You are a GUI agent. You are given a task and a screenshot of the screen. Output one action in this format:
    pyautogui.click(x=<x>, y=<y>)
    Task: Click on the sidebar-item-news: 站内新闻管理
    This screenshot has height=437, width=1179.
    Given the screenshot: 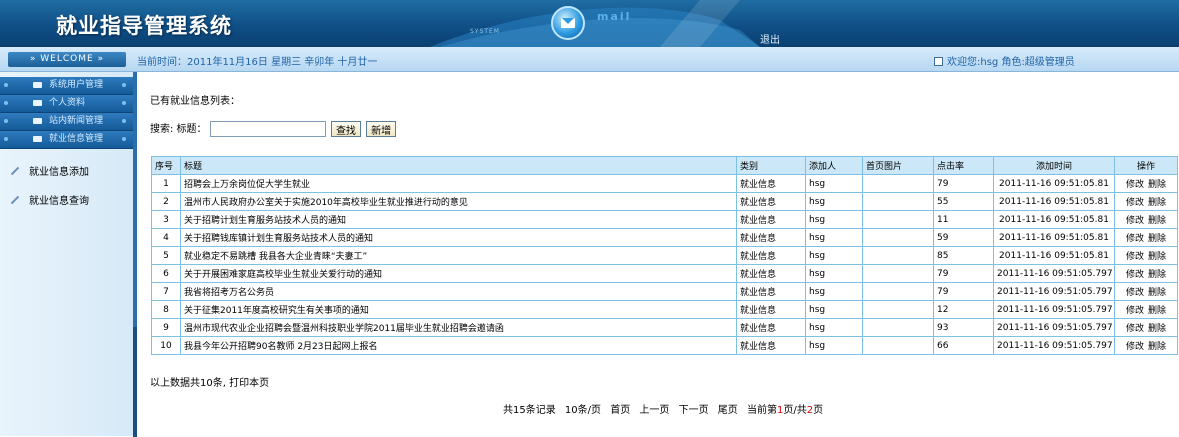 What is the action you would take?
    pyautogui.click(x=66, y=122)
    